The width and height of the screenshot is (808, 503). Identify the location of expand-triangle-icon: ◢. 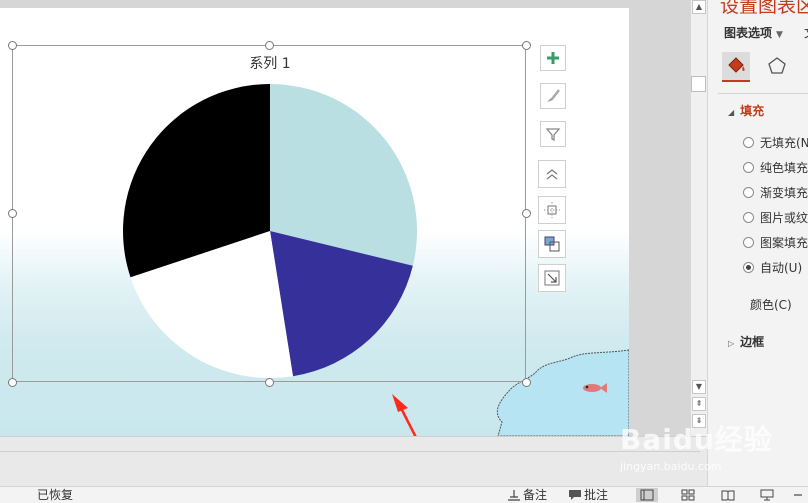
(731, 112).